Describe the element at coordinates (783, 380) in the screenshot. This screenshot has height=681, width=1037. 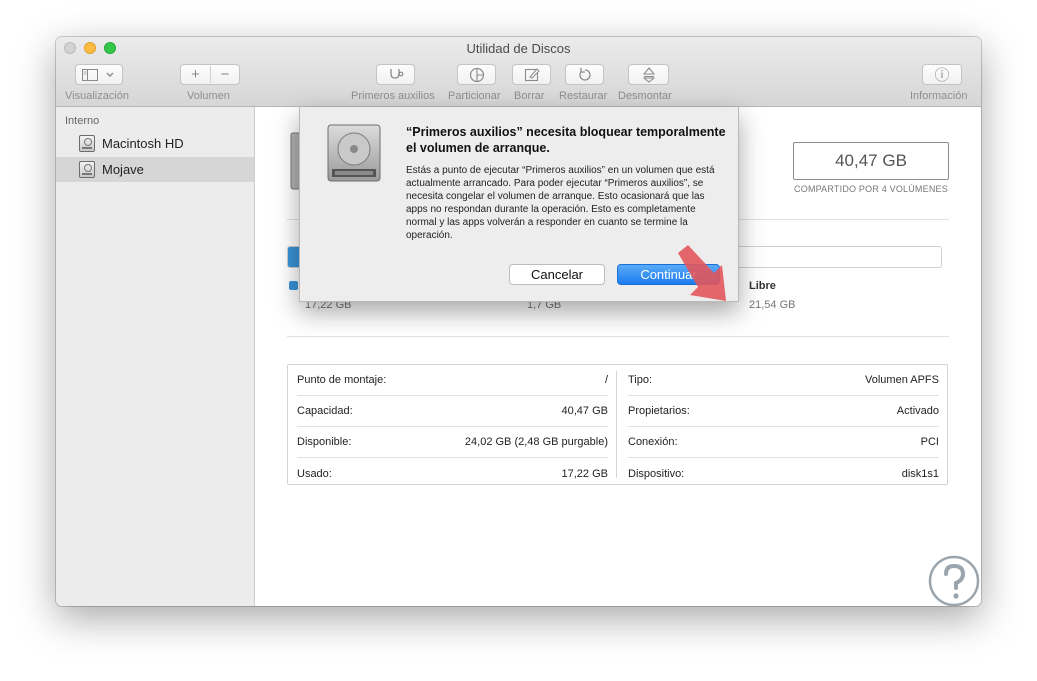
I see `info-row: Tipo: Volumen APFS` at that location.